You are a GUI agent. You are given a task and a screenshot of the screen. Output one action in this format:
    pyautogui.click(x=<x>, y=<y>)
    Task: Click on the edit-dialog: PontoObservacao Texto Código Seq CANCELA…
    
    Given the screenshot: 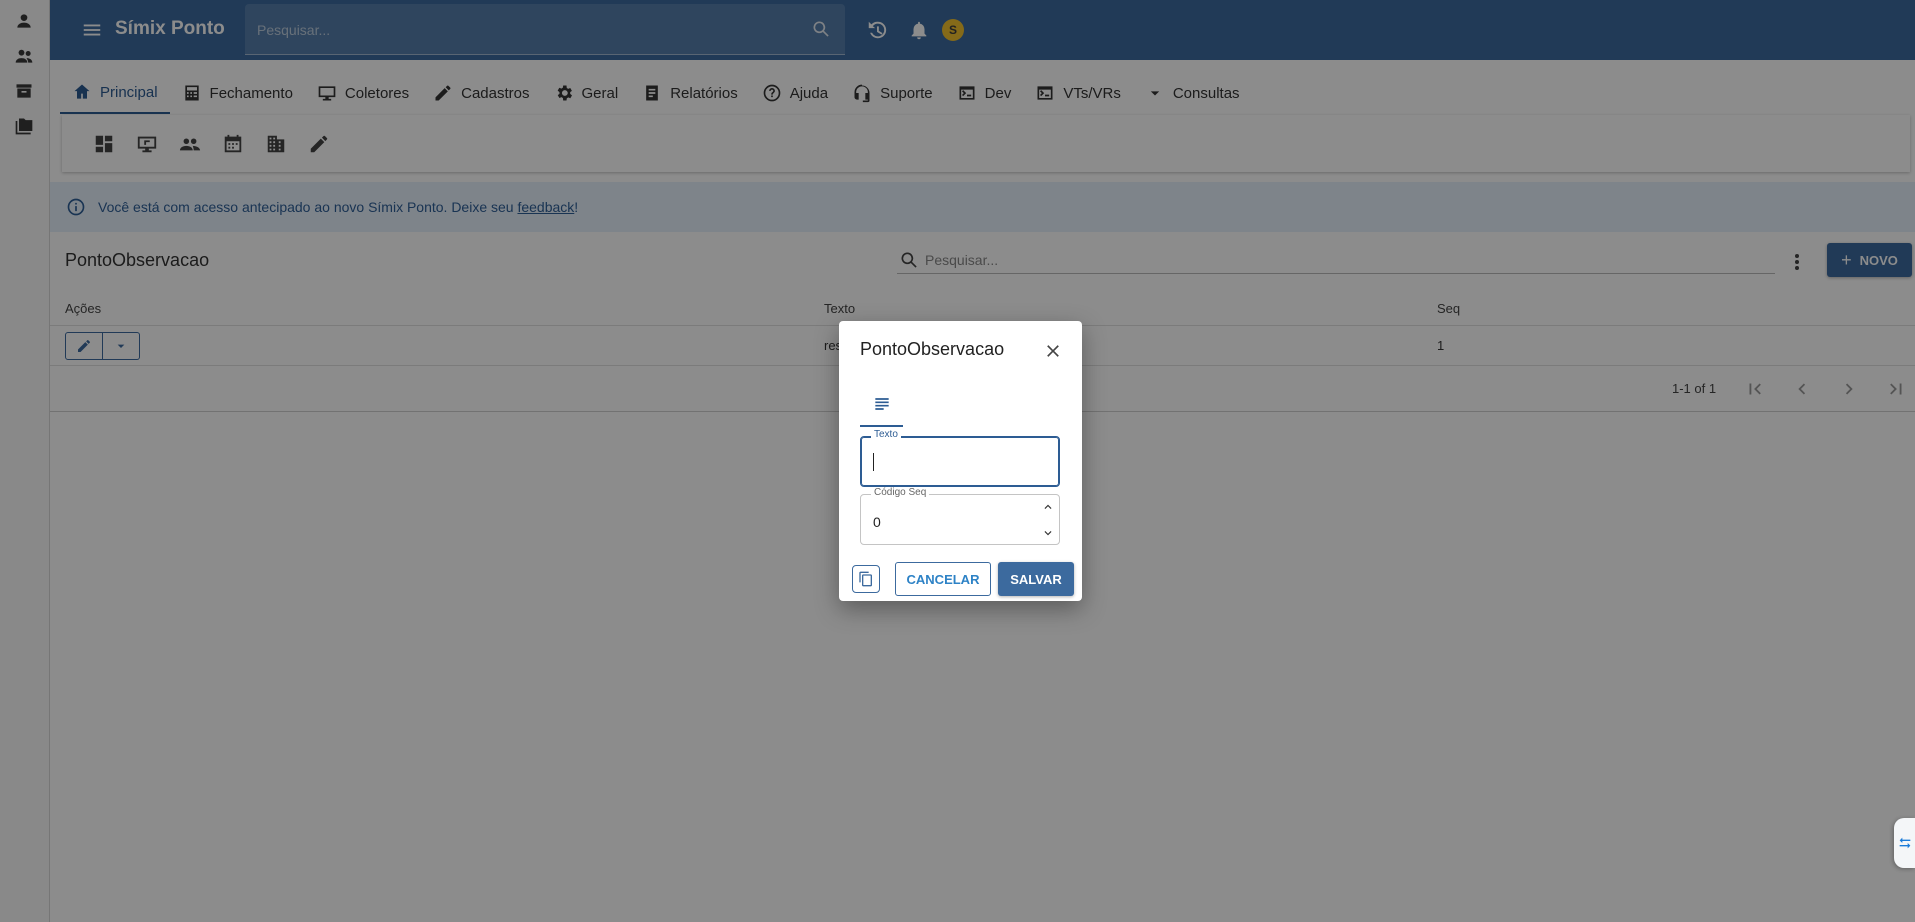 What is the action you would take?
    pyautogui.click(x=960, y=461)
    